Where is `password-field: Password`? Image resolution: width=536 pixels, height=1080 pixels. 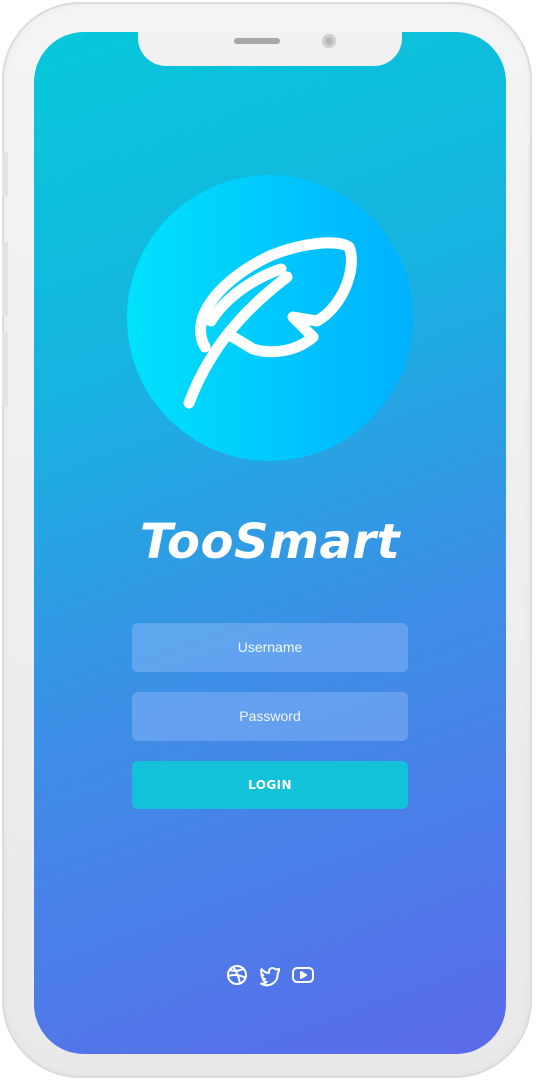 password-field: Password is located at coordinates (270, 716).